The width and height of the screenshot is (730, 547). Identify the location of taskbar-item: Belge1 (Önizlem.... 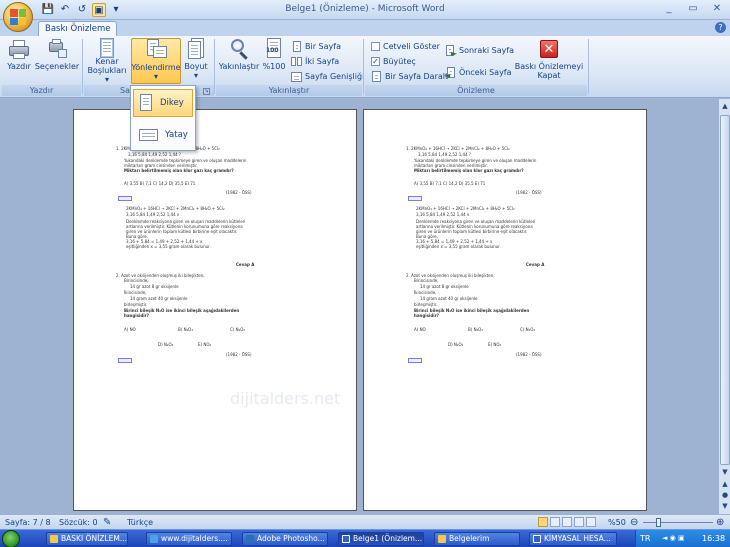
(381, 539).